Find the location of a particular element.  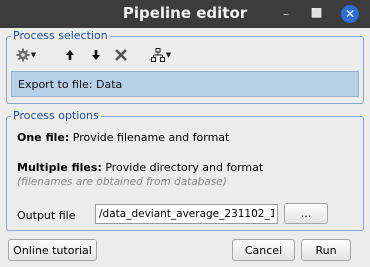

delete-process-button is located at coordinates (121, 55).